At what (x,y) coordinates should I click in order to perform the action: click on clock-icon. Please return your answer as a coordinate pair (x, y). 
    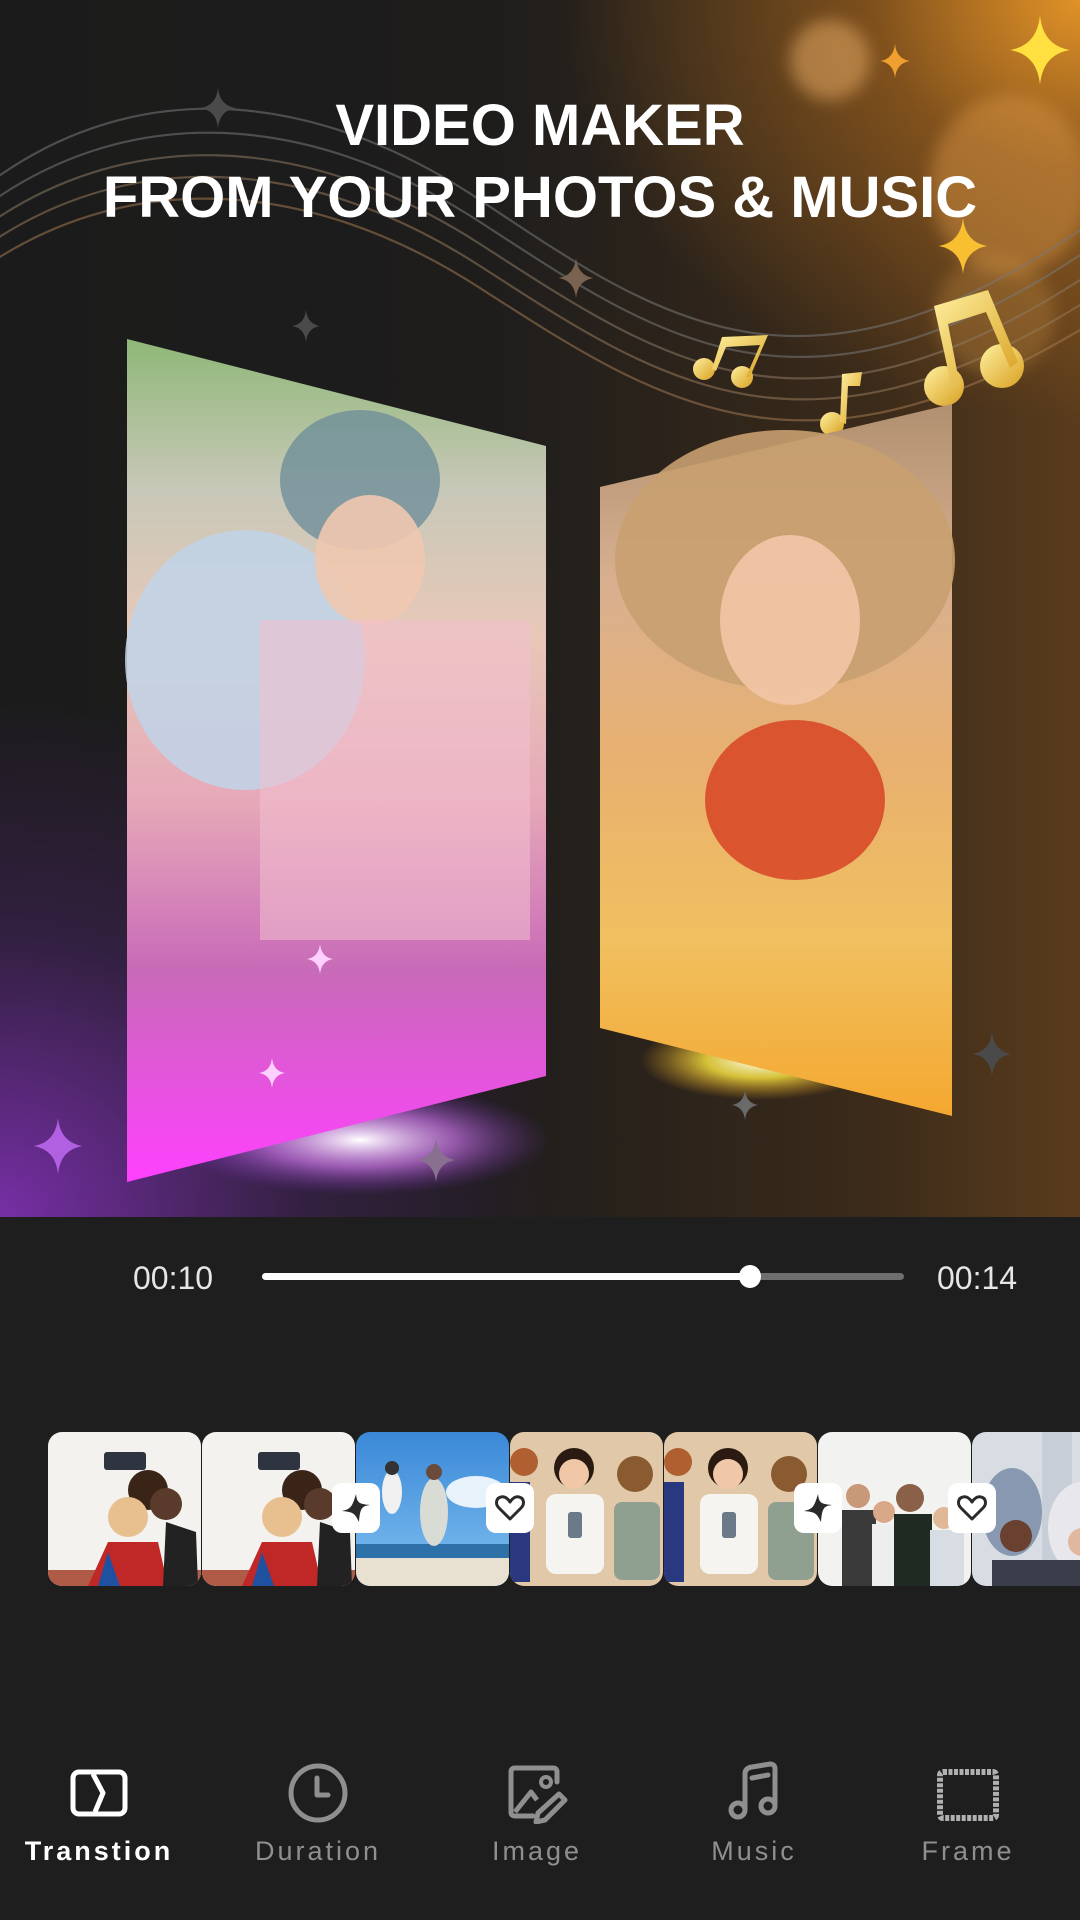
    Looking at the image, I should click on (318, 1793).